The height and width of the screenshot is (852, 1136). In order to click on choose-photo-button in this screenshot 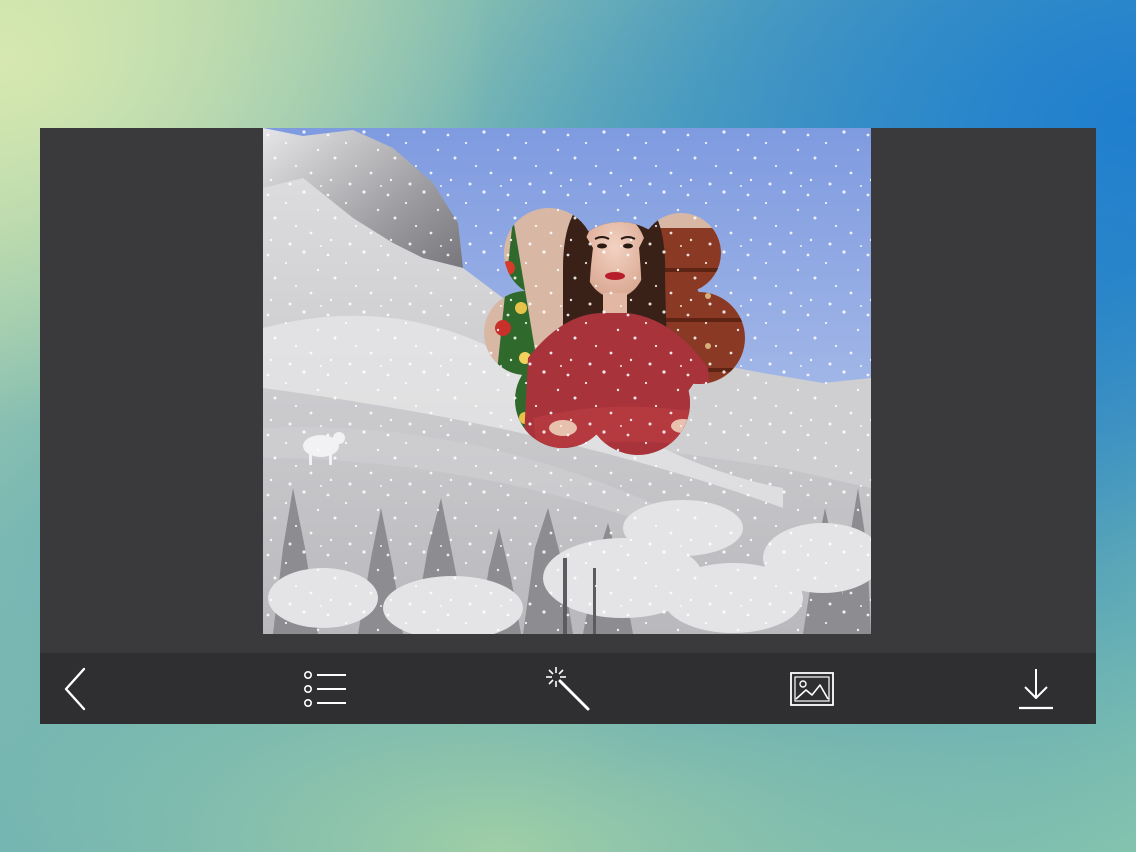, I will do `click(812, 689)`.